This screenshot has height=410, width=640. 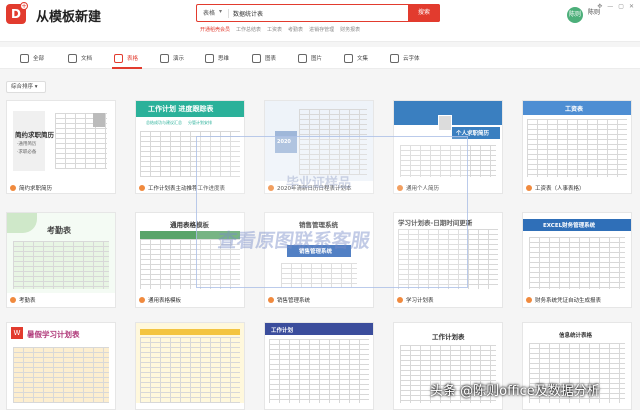 I want to click on template-card, so click(x=190, y=366).